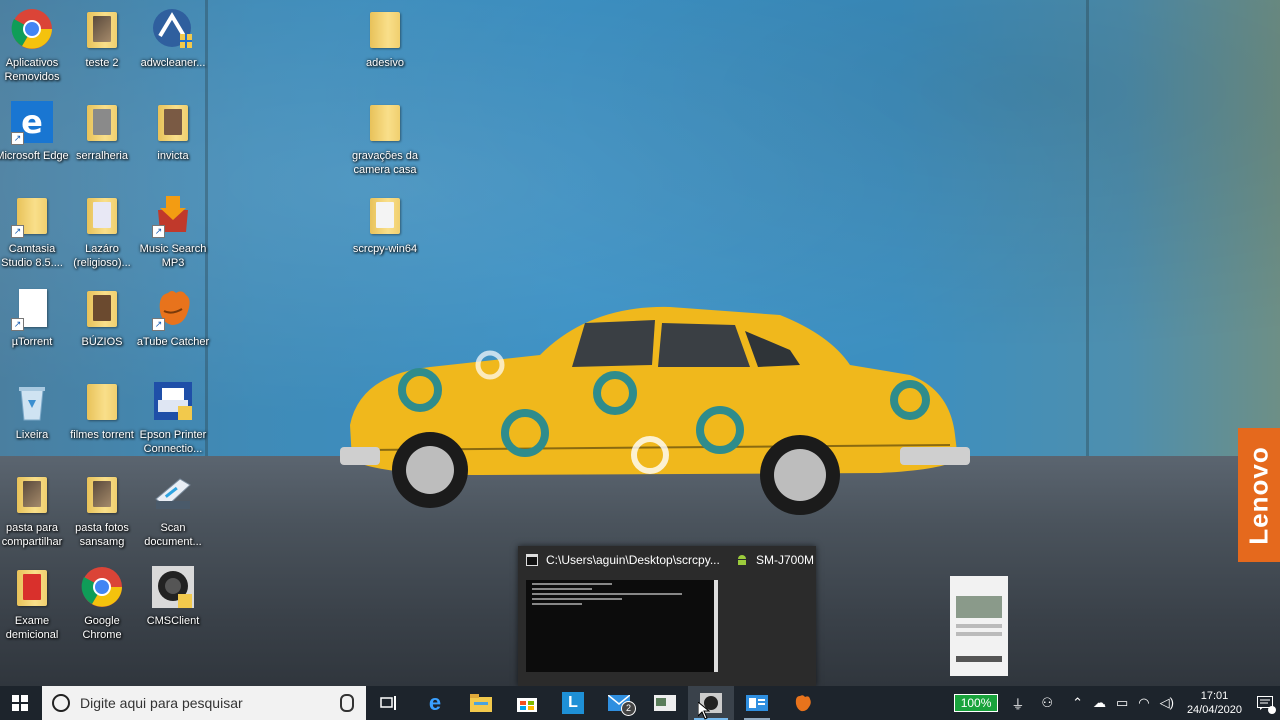  I want to click on desktop-icon-gravacoes-da-camera-casa: gravações da camera casa, so click(385, 135).